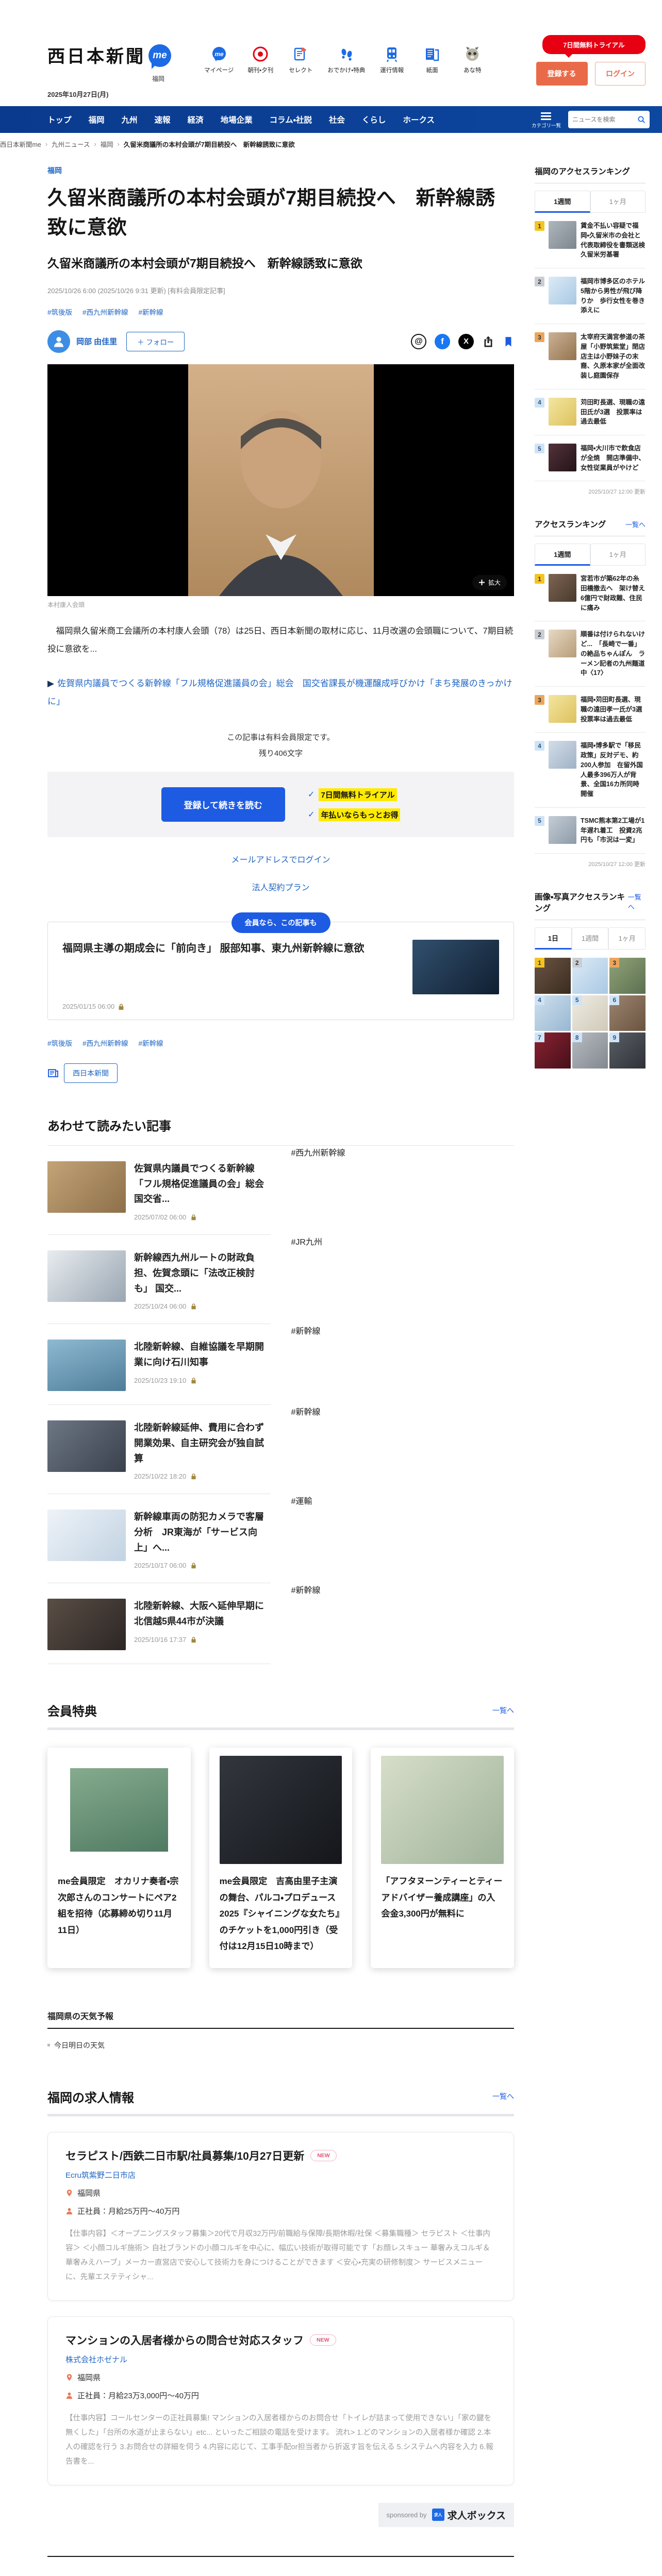 This screenshot has height=2576, width=662. What do you see at coordinates (628, 1013) in the screenshot?
I see `photo-ranking-item: 6` at bounding box center [628, 1013].